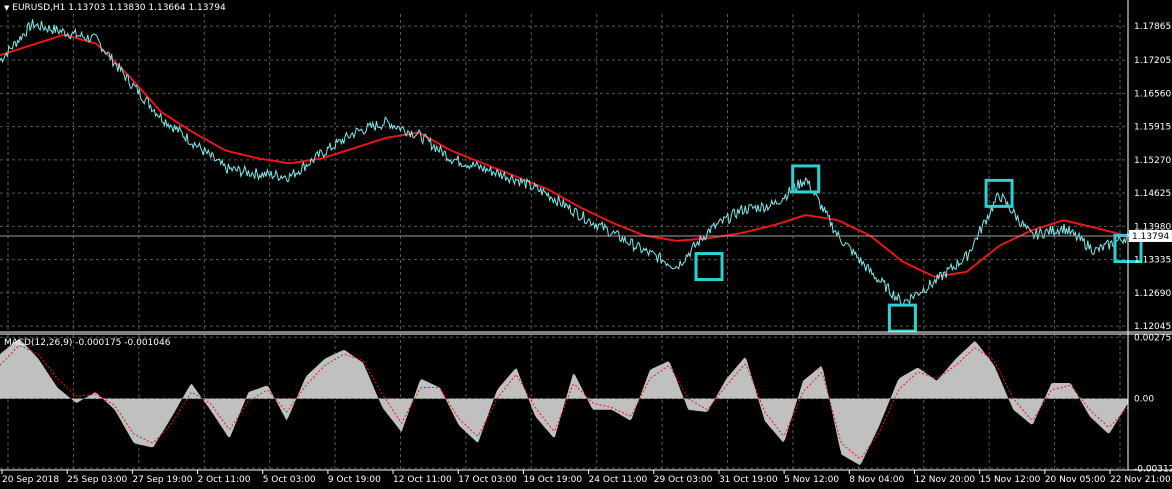 Image resolution: width=1172 pixels, height=489 pixels. I want to click on macd-tick-label: 0.002752, so click(1153, 338).